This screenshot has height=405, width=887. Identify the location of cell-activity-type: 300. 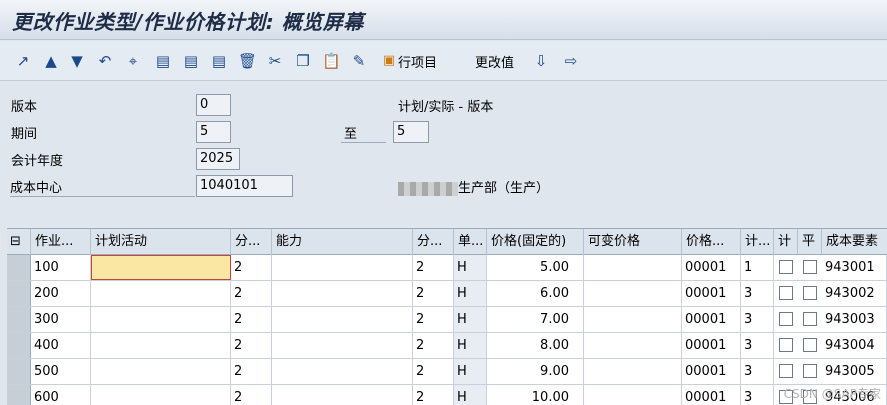
(61, 319).